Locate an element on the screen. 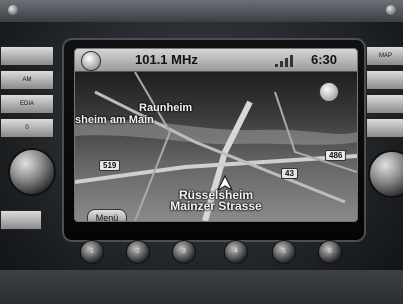  road-shield-486: 486 is located at coordinates (336, 155).